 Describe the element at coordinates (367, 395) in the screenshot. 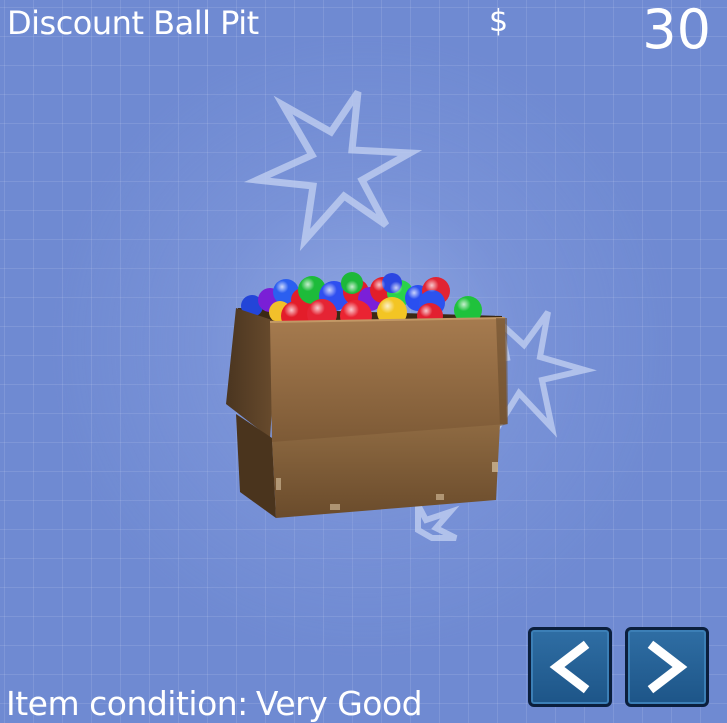

I see `ball-pit-box` at that location.